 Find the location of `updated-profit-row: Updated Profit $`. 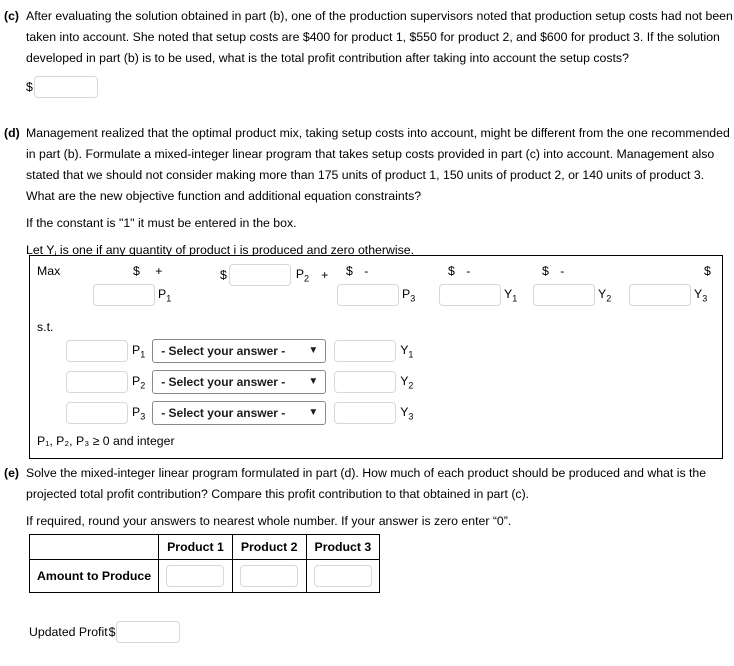

updated-profit-row: Updated Profit $ is located at coordinates (105, 632).